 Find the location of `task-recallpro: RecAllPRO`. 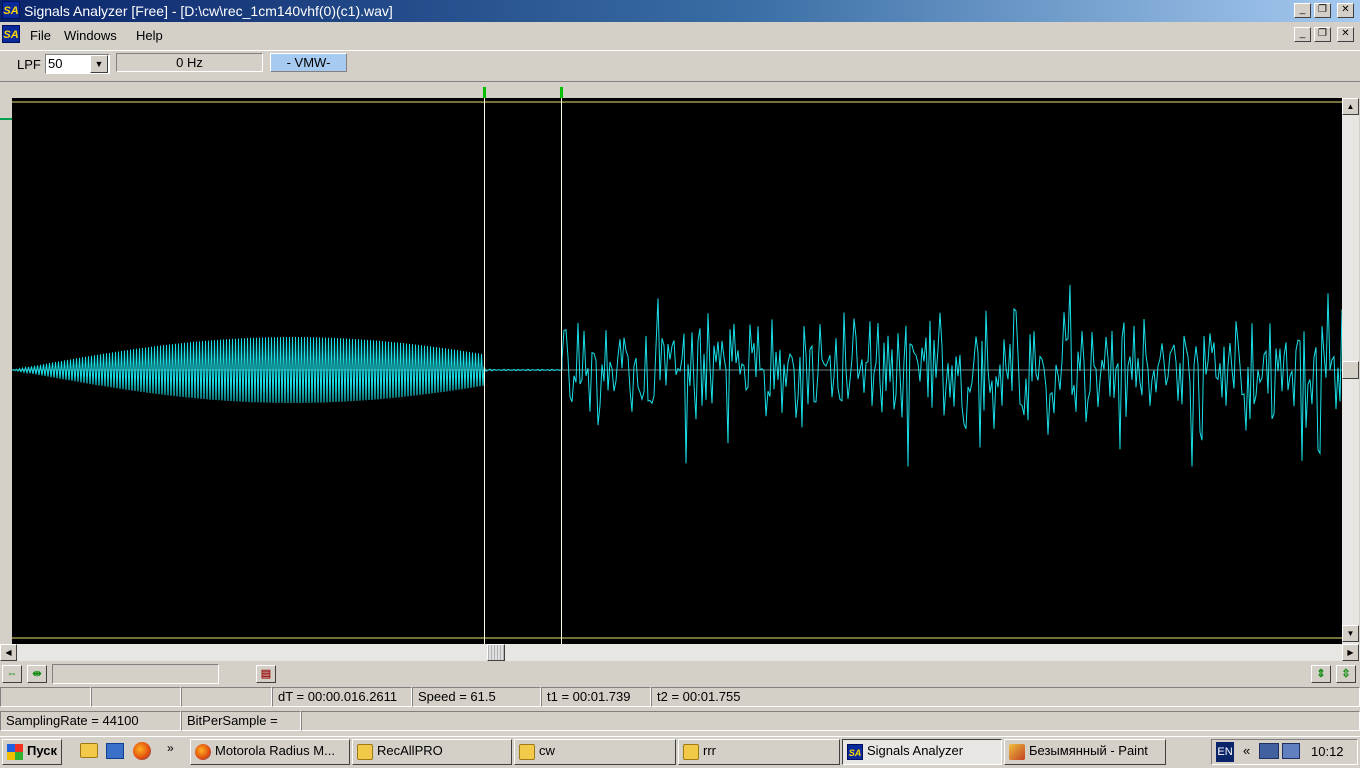

task-recallpro: RecAllPRO is located at coordinates (432, 752).